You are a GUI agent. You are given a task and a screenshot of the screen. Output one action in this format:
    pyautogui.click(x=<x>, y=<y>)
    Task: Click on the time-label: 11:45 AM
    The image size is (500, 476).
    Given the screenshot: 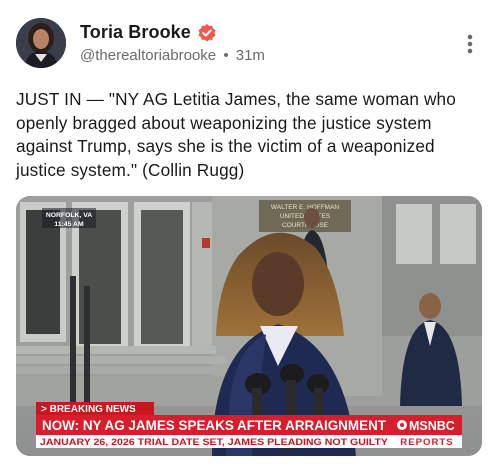 What is the action you would take?
    pyautogui.click(x=69, y=224)
    